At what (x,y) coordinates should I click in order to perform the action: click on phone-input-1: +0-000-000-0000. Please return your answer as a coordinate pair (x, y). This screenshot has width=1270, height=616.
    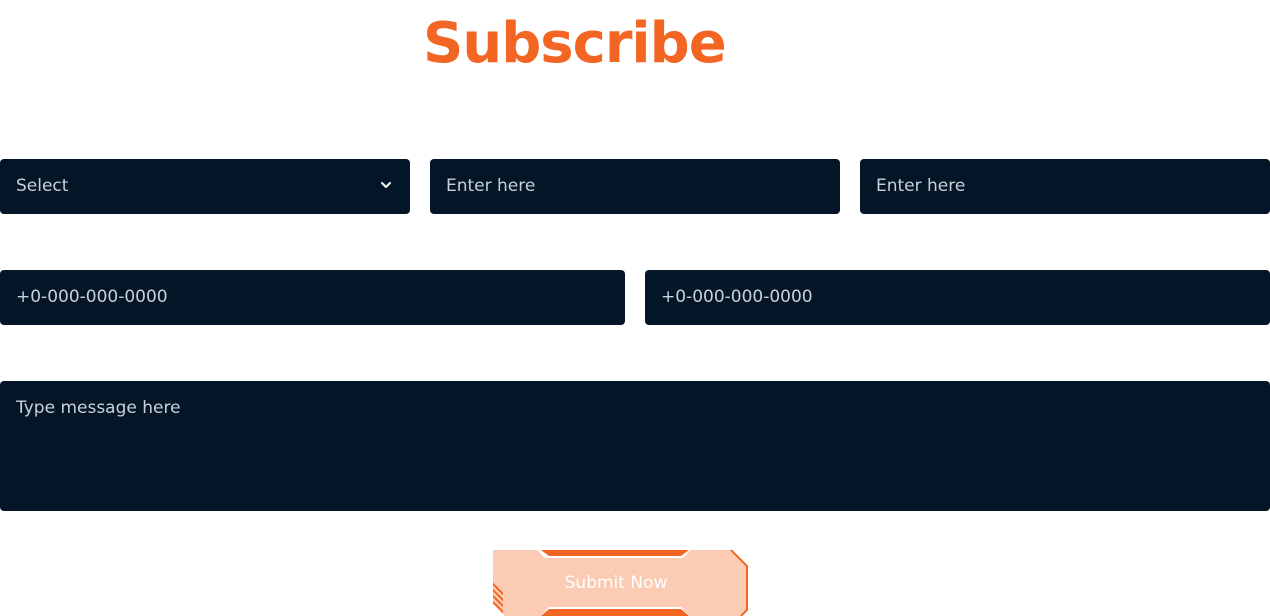
    Looking at the image, I should click on (312, 297).